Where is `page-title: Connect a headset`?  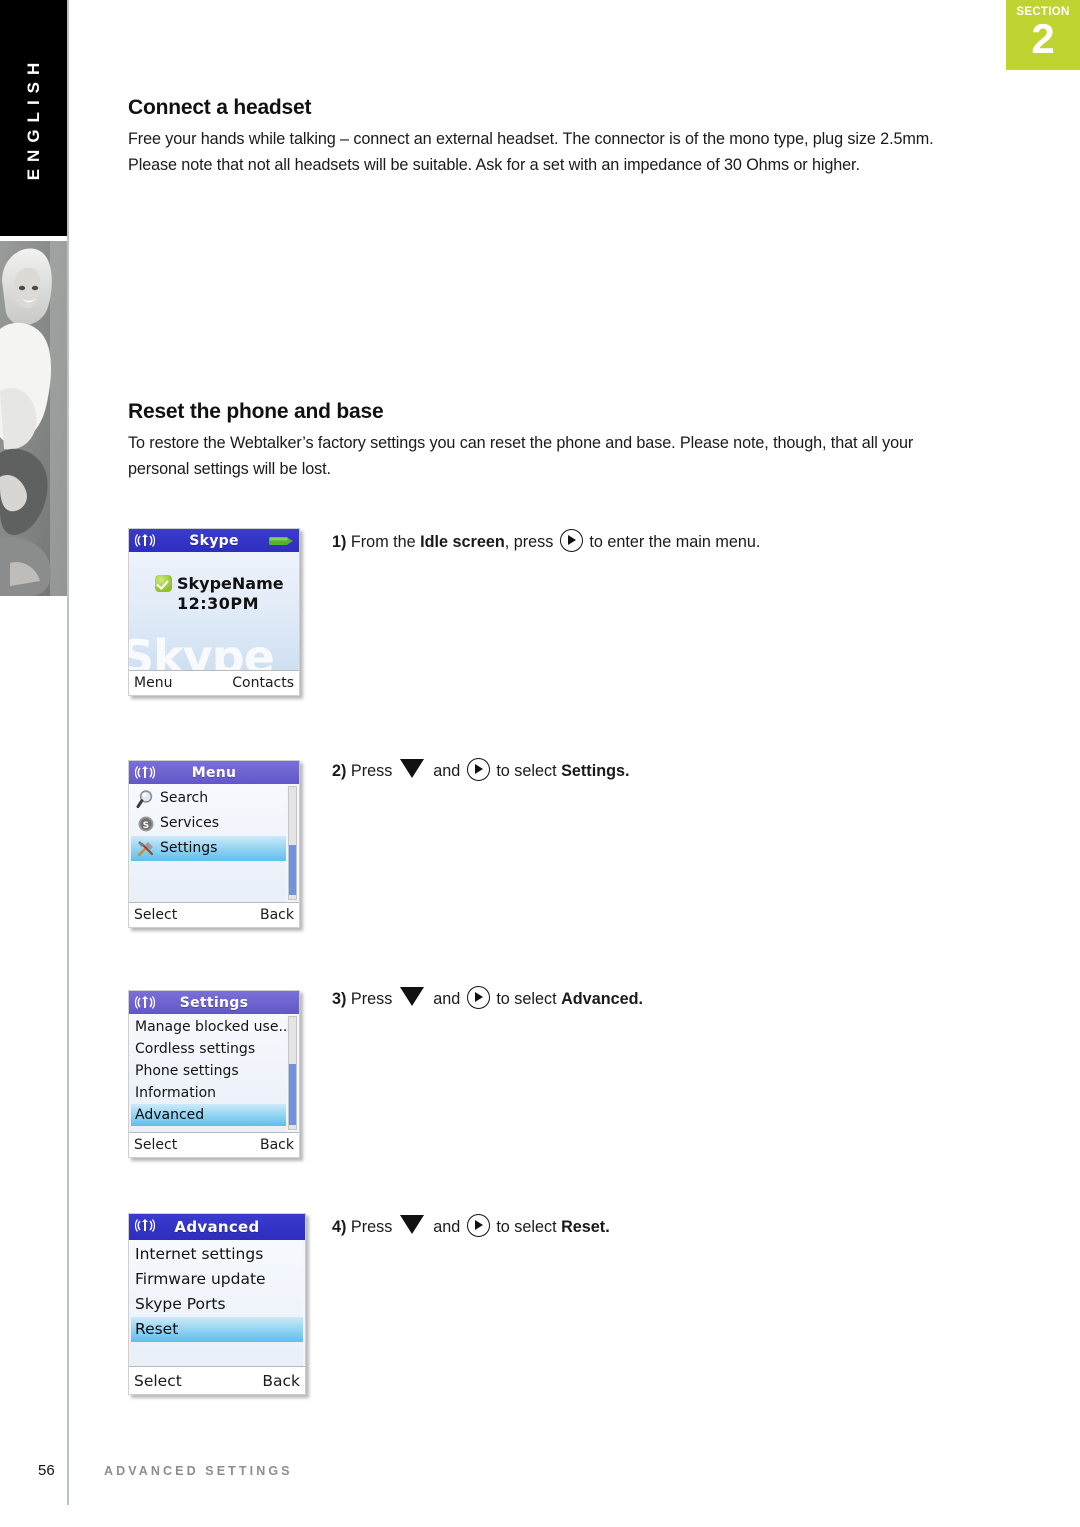 page-title: Connect a headset is located at coordinates (220, 107).